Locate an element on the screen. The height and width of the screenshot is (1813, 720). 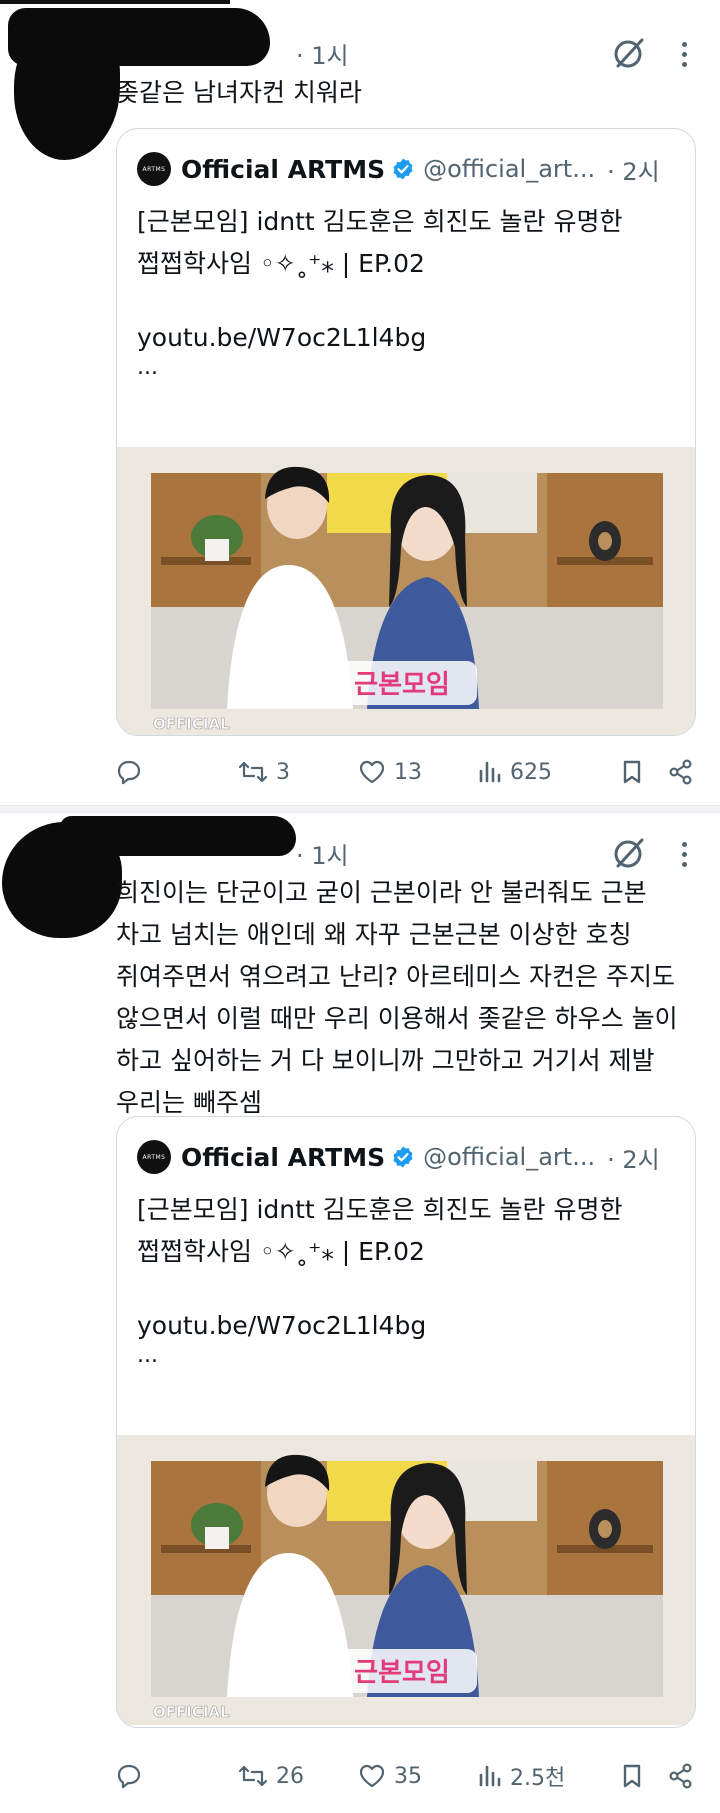
post-actions: 26 35 2.5천 is located at coordinates (411, 1776).